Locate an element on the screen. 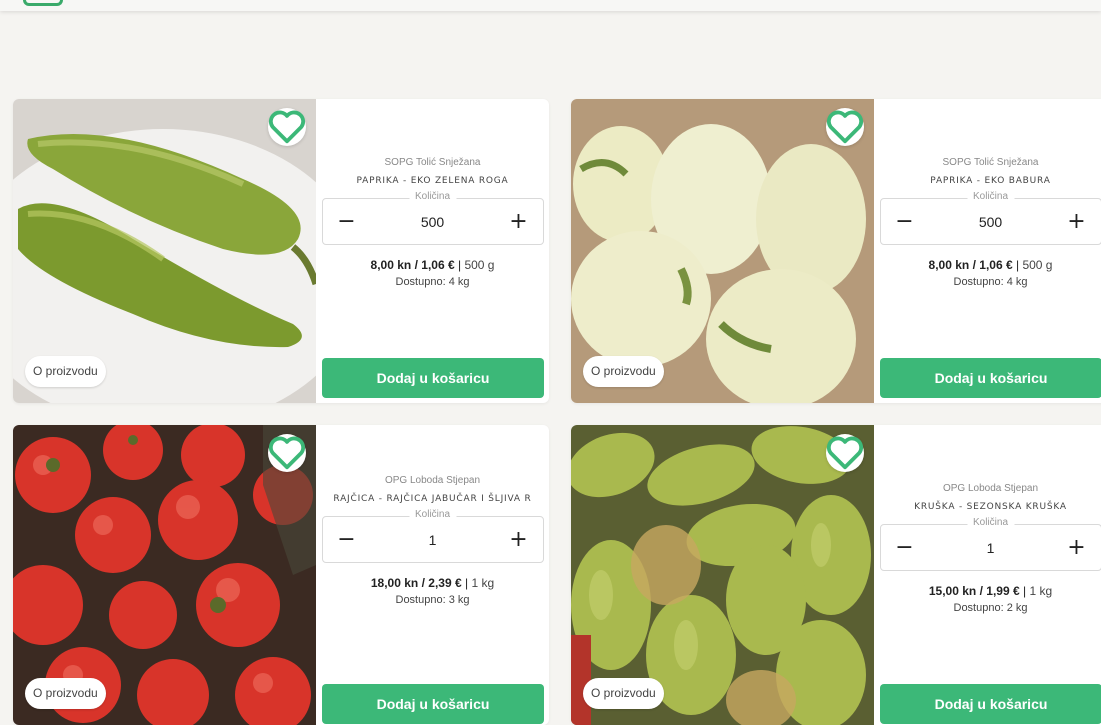 This screenshot has width=1101, height=725. product-name: PAPRIKA - EKO ZELENA ROGA is located at coordinates (432, 181).